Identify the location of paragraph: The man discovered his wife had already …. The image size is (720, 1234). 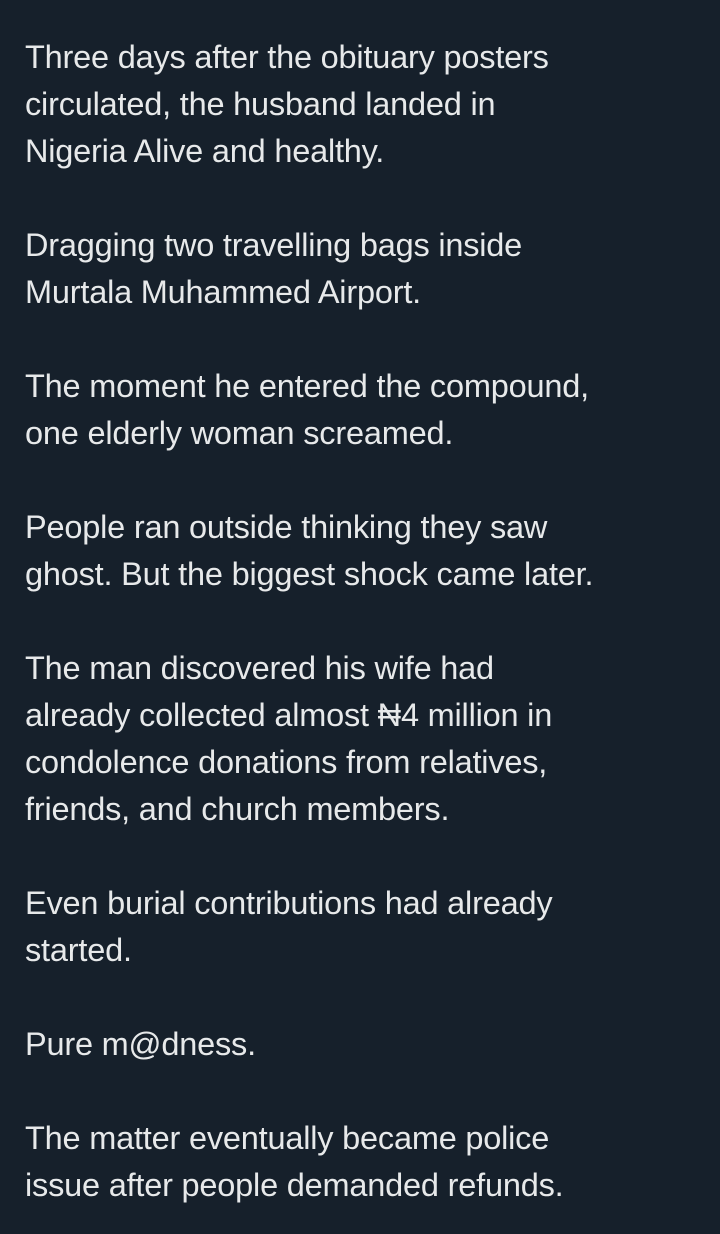
(365, 739).